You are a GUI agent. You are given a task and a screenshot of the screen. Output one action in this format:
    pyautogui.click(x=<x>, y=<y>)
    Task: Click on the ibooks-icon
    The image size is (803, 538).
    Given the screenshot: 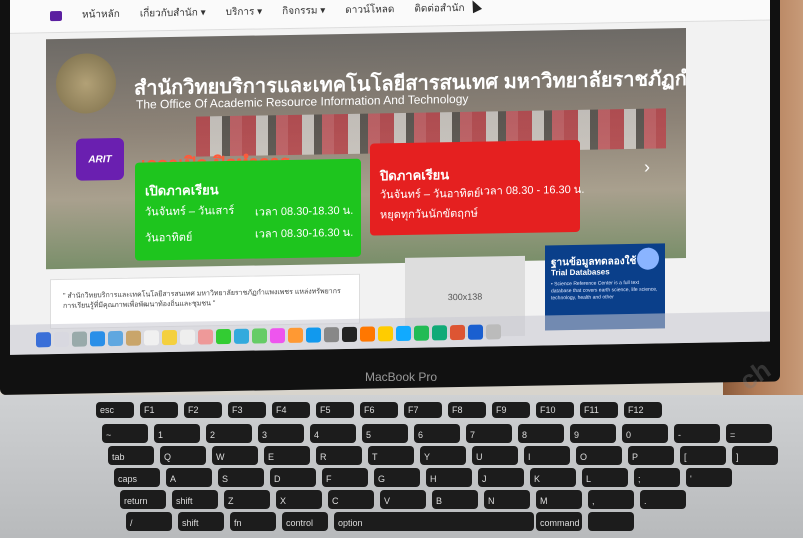 What is the action you would take?
    pyautogui.click(x=295, y=335)
    